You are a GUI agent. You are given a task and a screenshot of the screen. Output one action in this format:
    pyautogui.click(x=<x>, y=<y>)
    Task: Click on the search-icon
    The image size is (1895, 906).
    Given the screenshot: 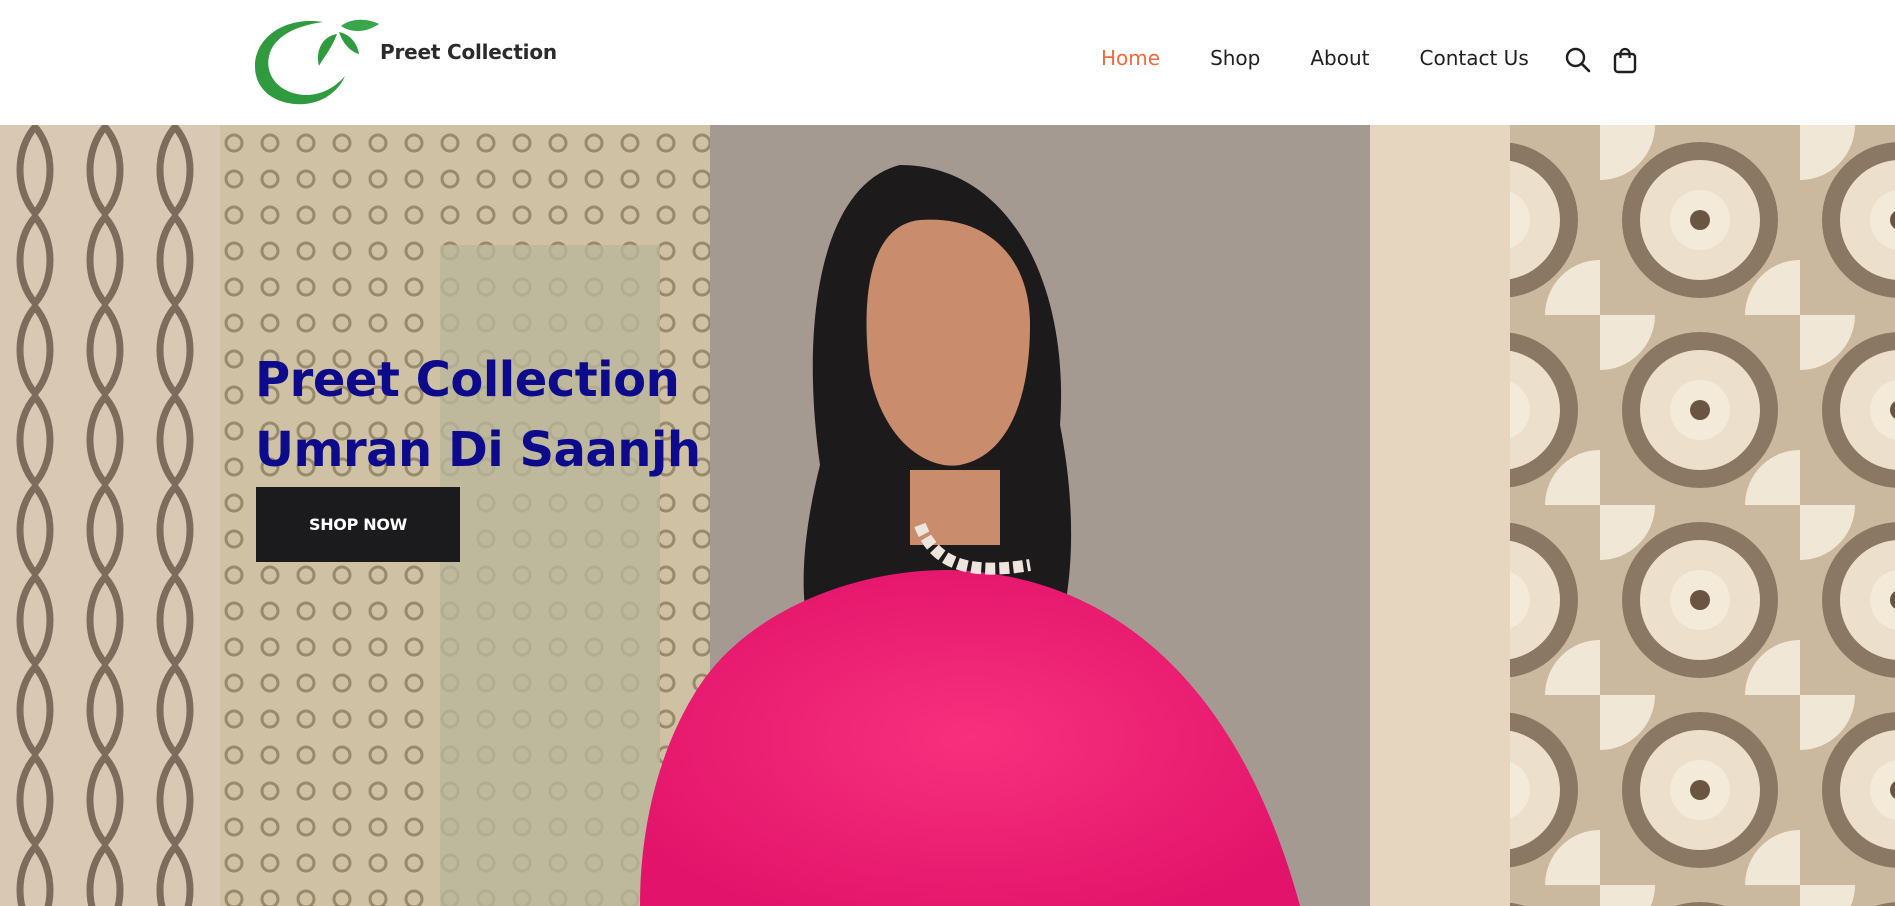 What is the action you would take?
    pyautogui.click(x=1578, y=60)
    